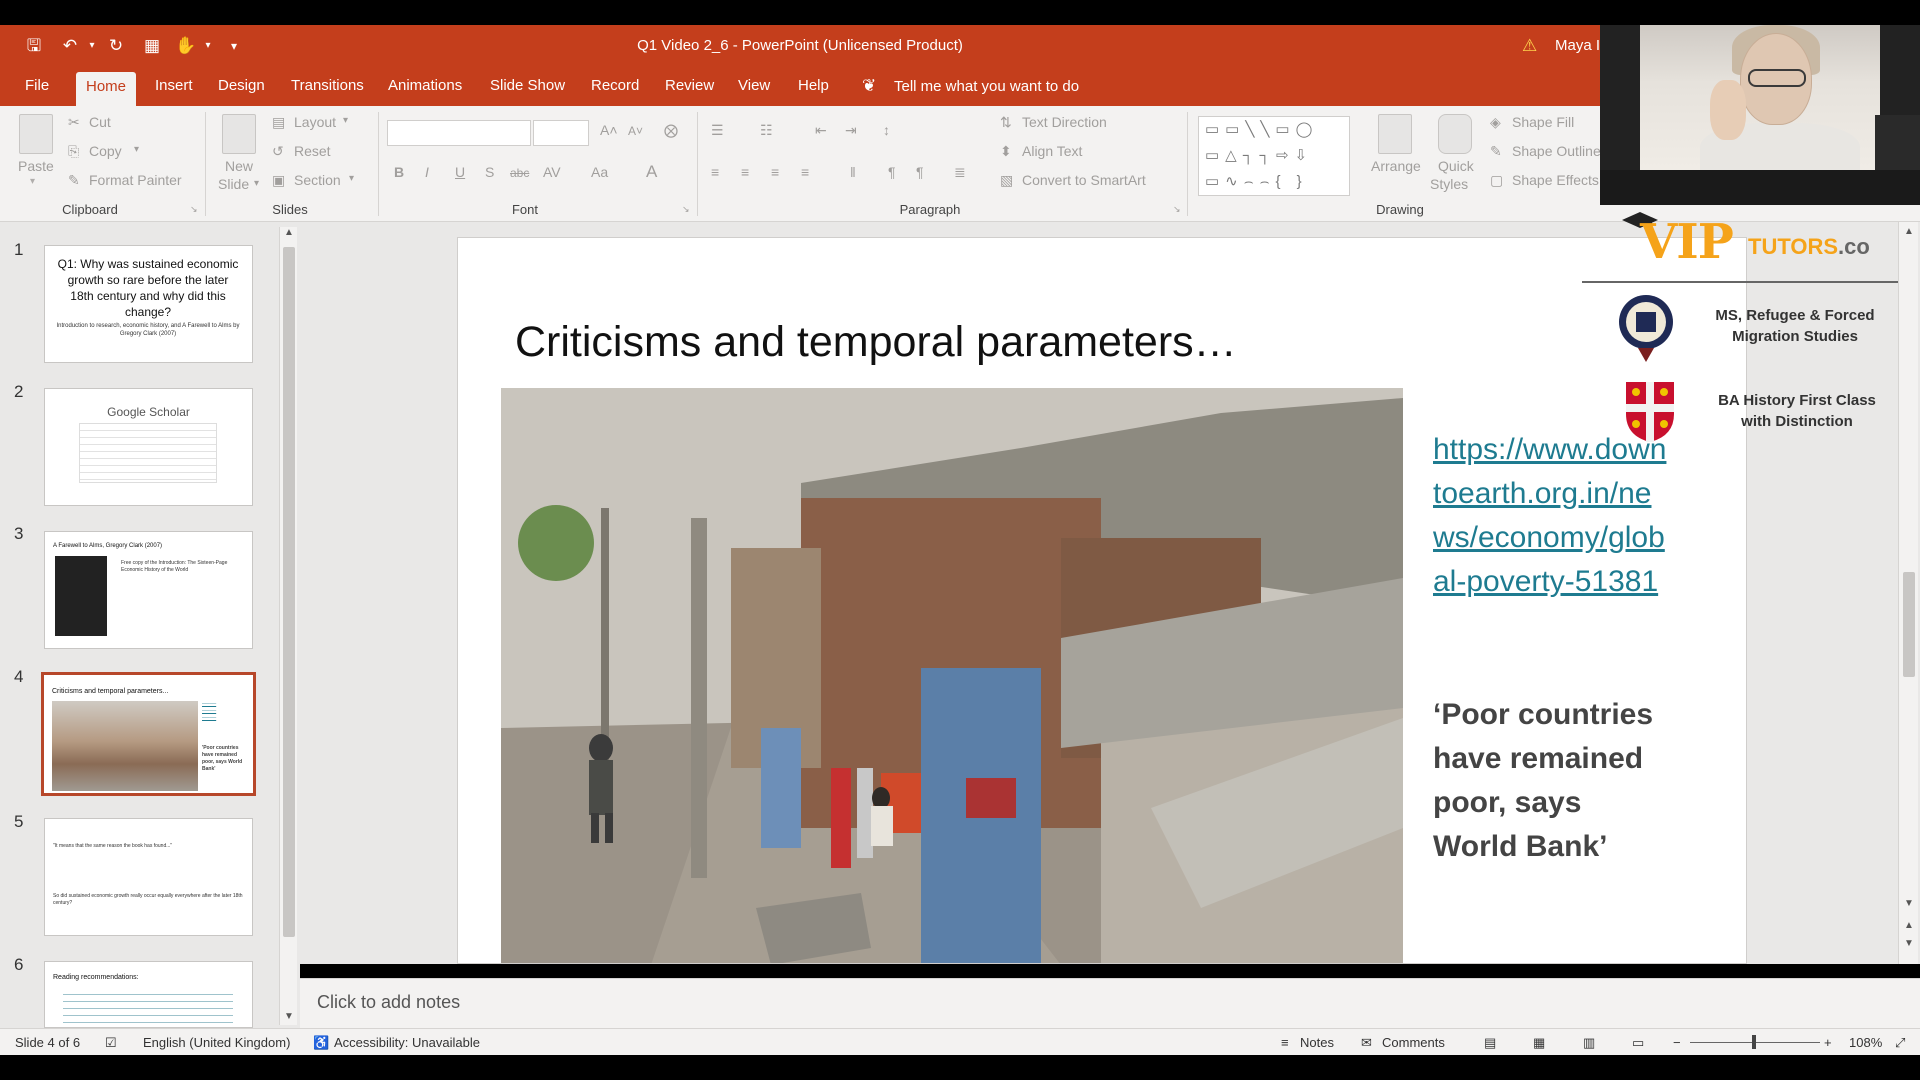  I want to click on zoom-level: 108%, so click(1865, 1042).